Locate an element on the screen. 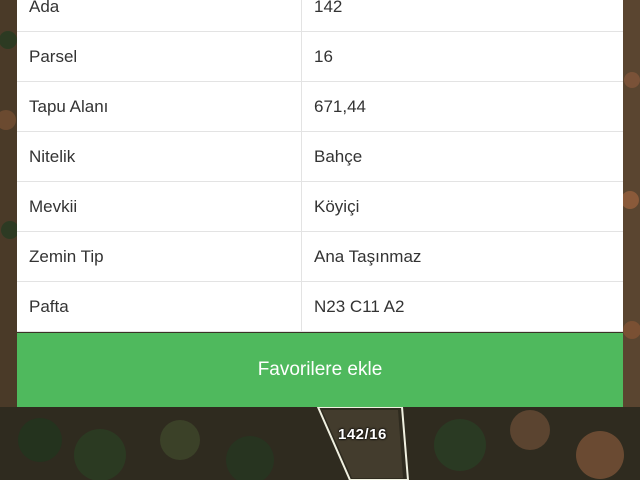  info-row-ada: Ada 142 is located at coordinates (320, 16).